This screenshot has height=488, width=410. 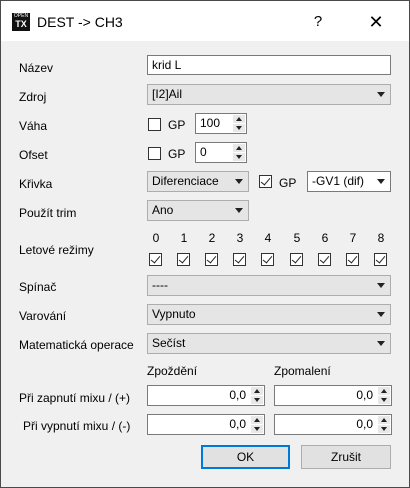 I want to click on weight-label: Váha, so click(x=33, y=126).